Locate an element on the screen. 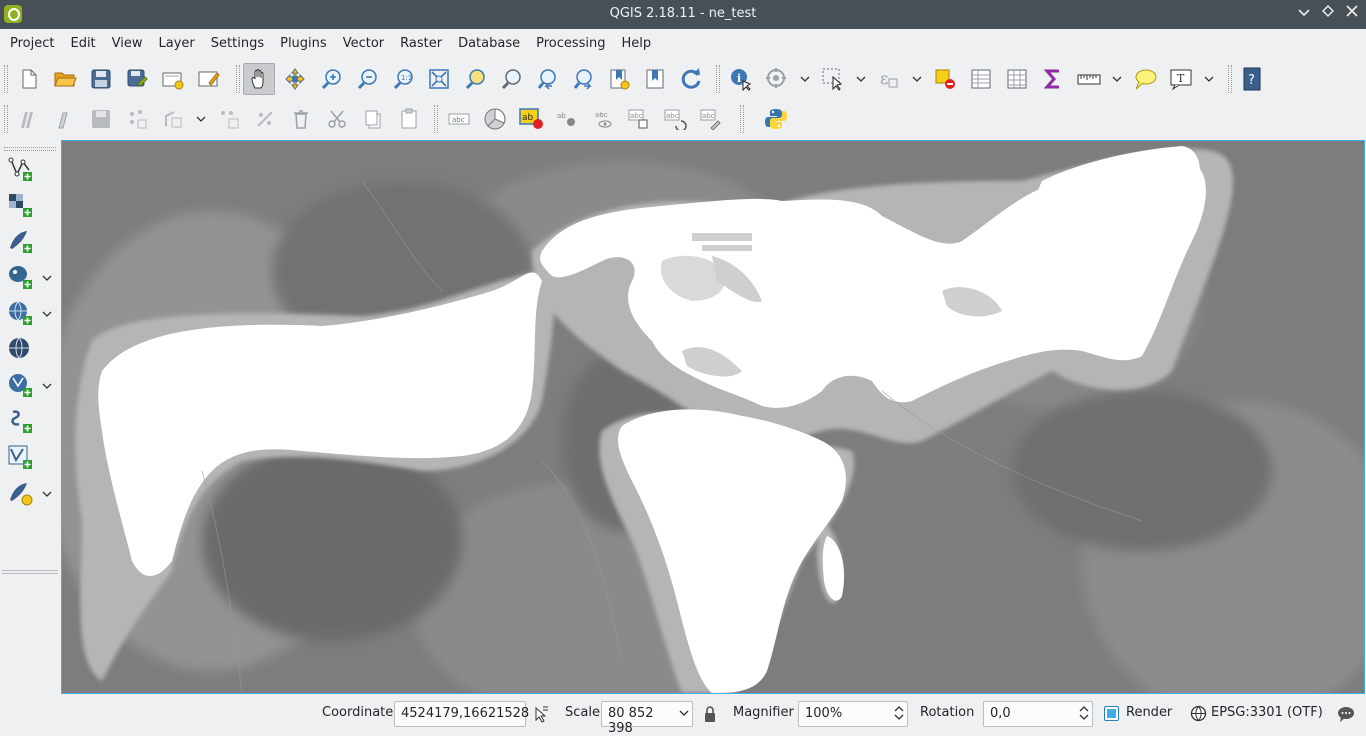 This screenshot has width=1366, height=736. annotation-dropdown-chevron-down-icon is located at coordinates (1209, 79).